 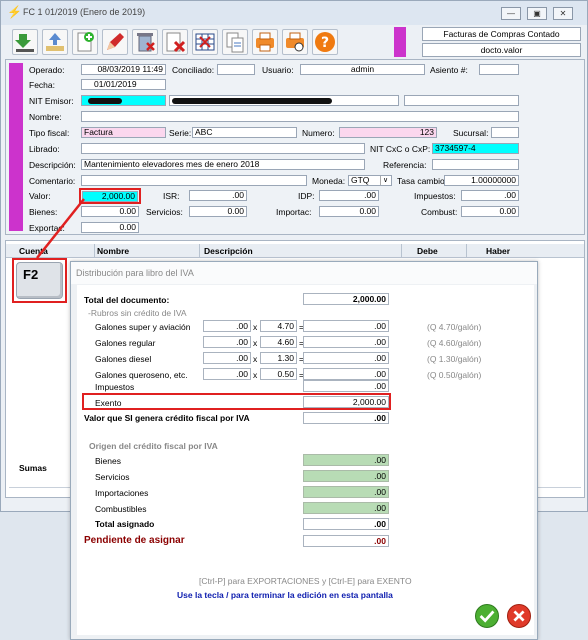 What do you see at coordinates (306, 196) in the screenshot?
I see `idp-label: IDP:` at bounding box center [306, 196].